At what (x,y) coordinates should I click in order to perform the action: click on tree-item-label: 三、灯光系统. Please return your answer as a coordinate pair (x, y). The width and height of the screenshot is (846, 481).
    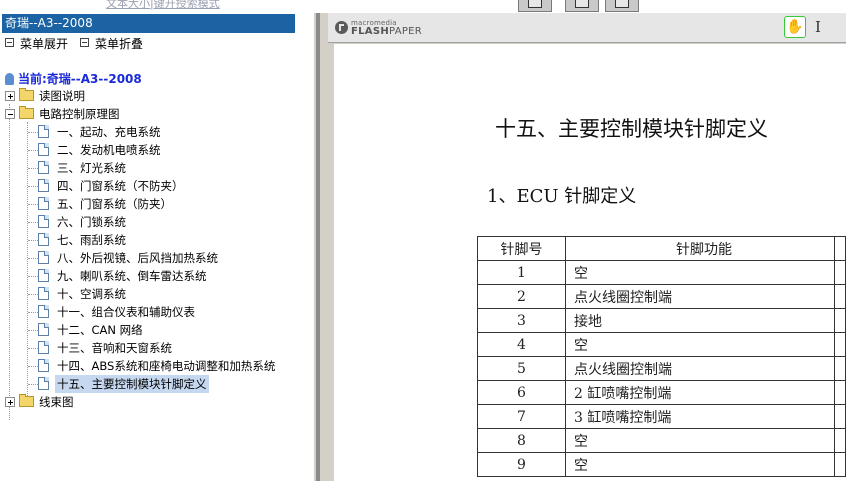
    Looking at the image, I should click on (91, 168).